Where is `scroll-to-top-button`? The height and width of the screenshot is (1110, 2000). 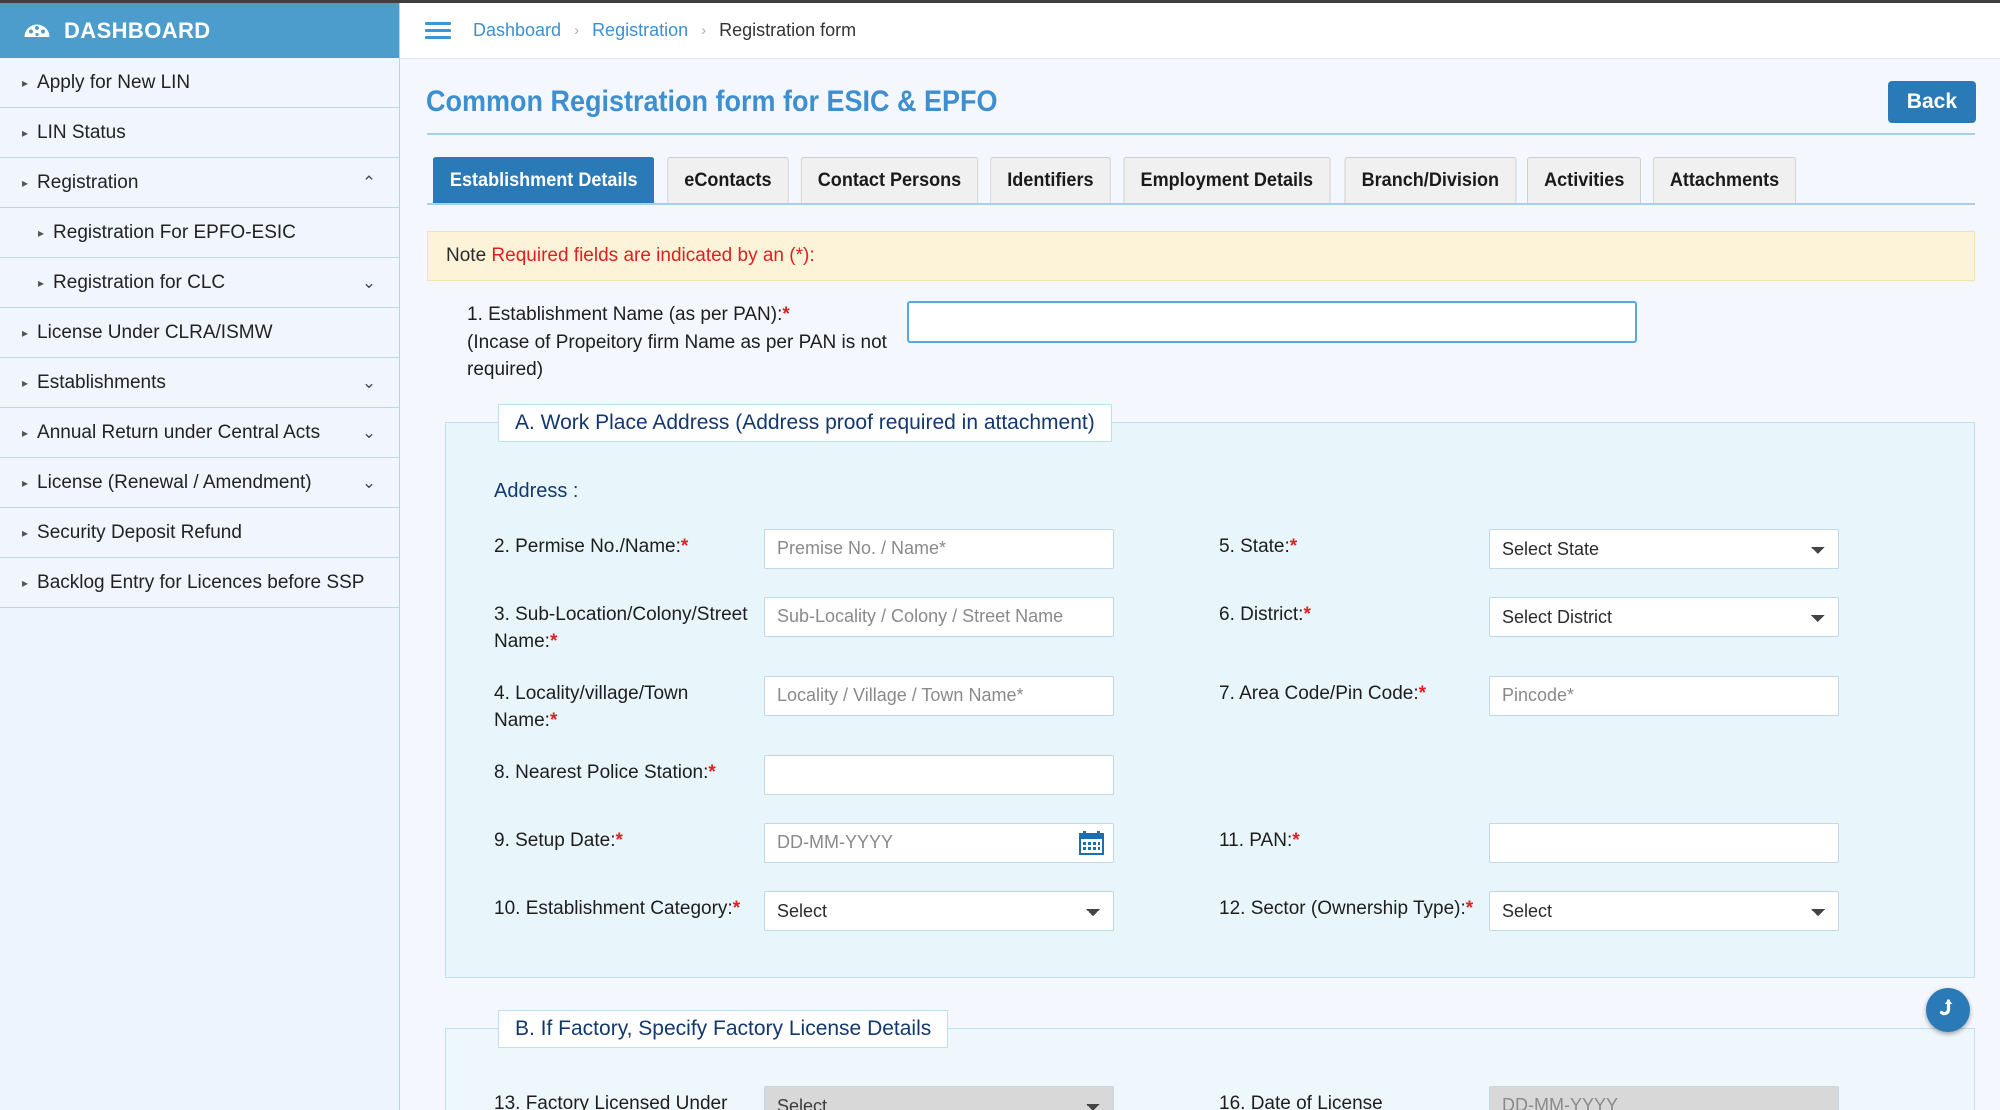 scroll-to-top-button is located at coordinates (1948, 1010).